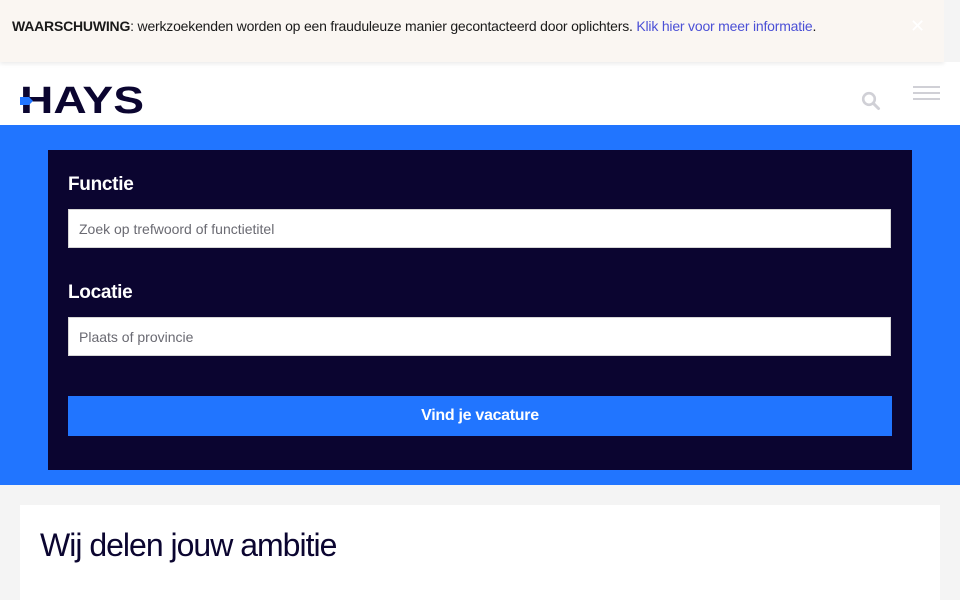  I want to click on hamburger-menu-icon, so click(927, 95).